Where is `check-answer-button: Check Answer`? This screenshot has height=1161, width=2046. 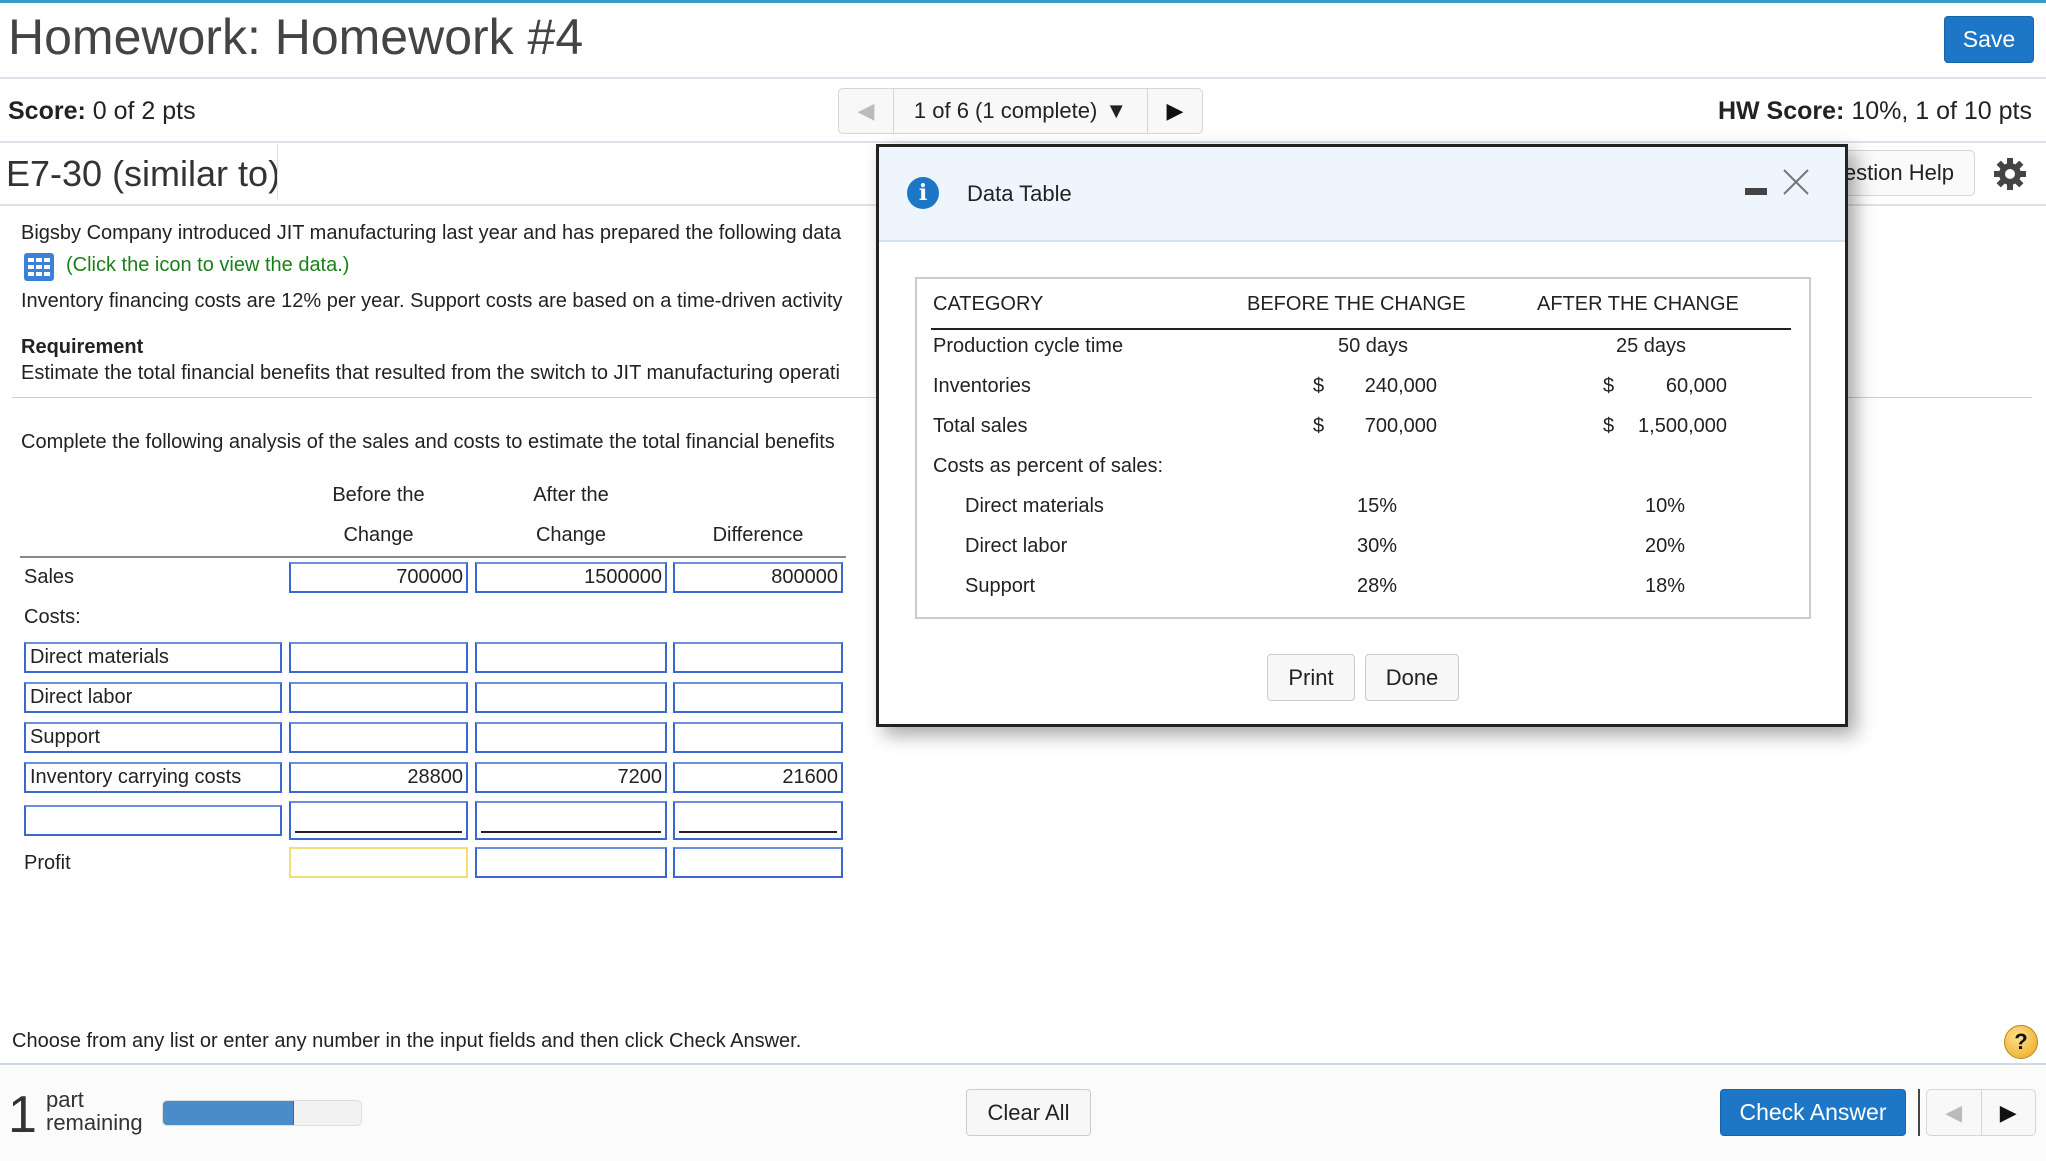 check-answer-button: Check Answer is located at coordinates (1813, 1112).